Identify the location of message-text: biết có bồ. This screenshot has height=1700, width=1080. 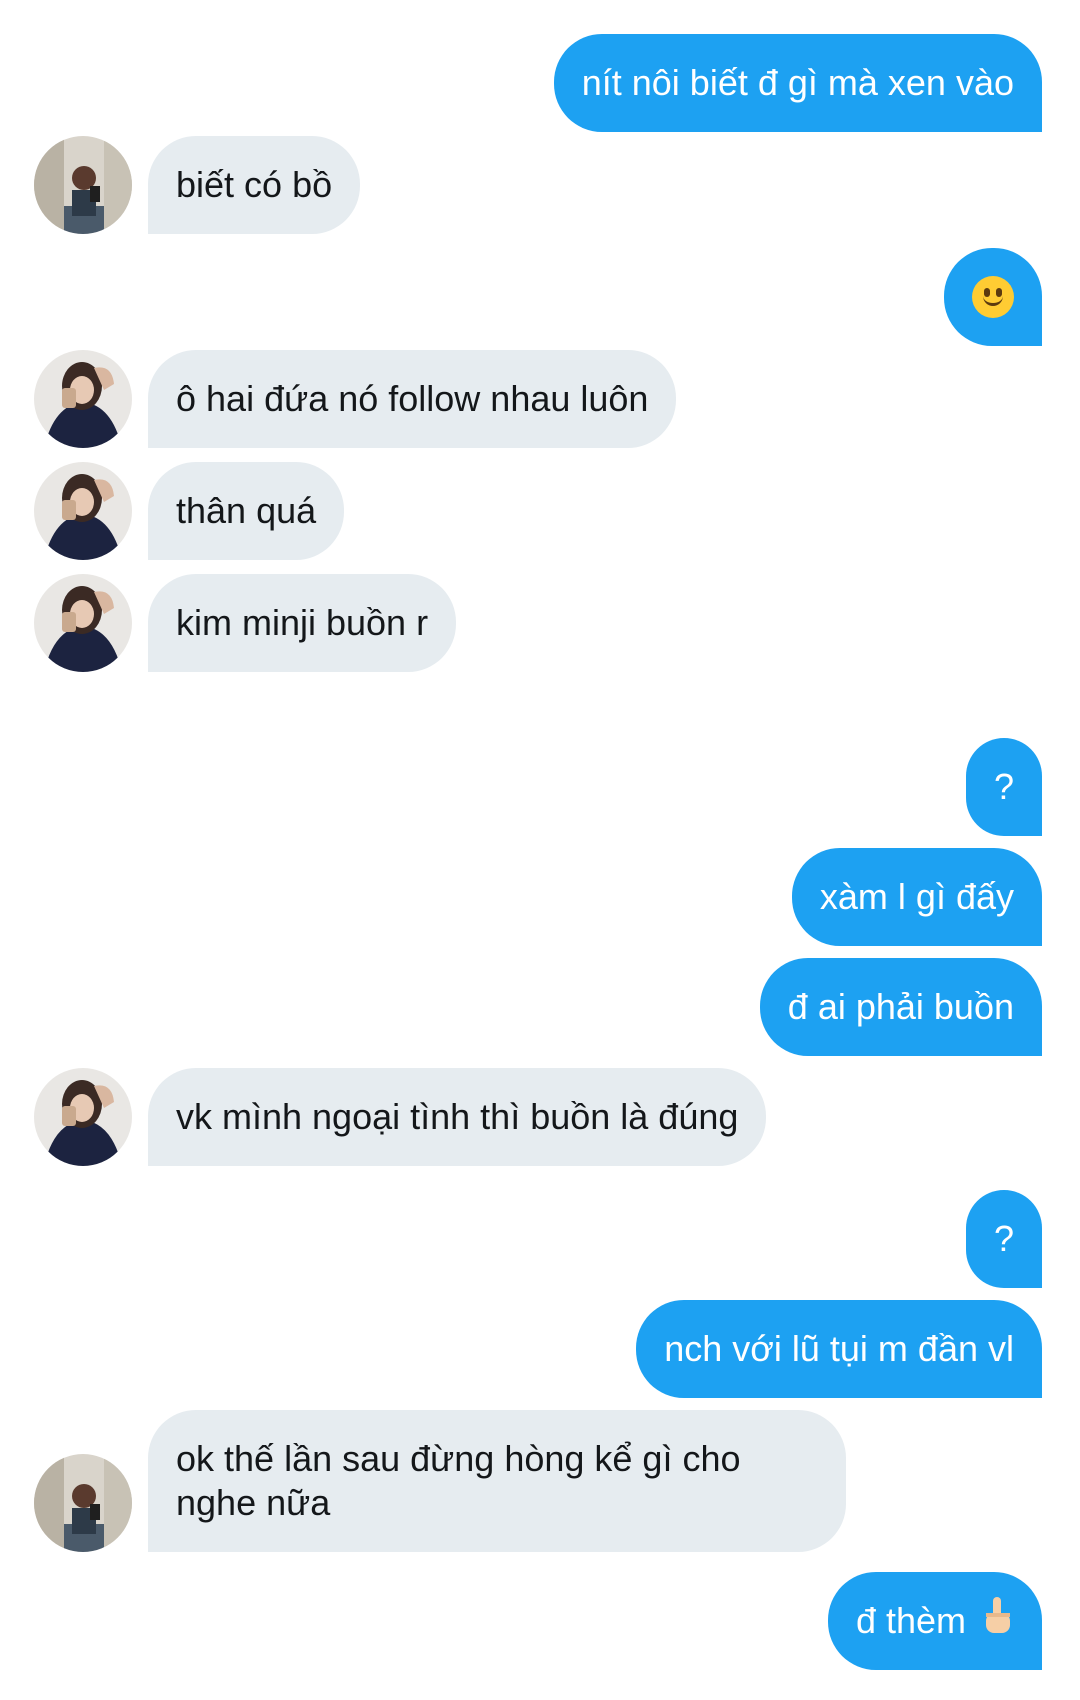
(254, 184).